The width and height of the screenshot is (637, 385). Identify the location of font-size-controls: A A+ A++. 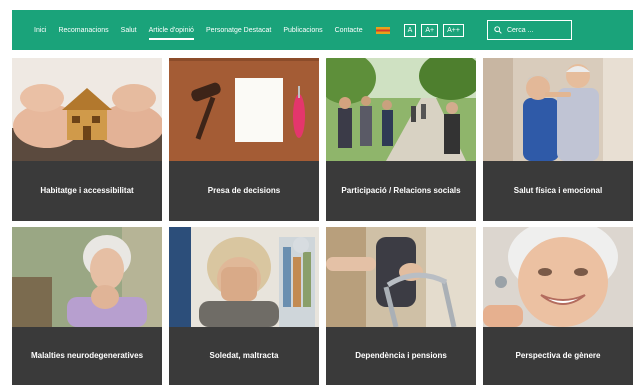
(436, 30).